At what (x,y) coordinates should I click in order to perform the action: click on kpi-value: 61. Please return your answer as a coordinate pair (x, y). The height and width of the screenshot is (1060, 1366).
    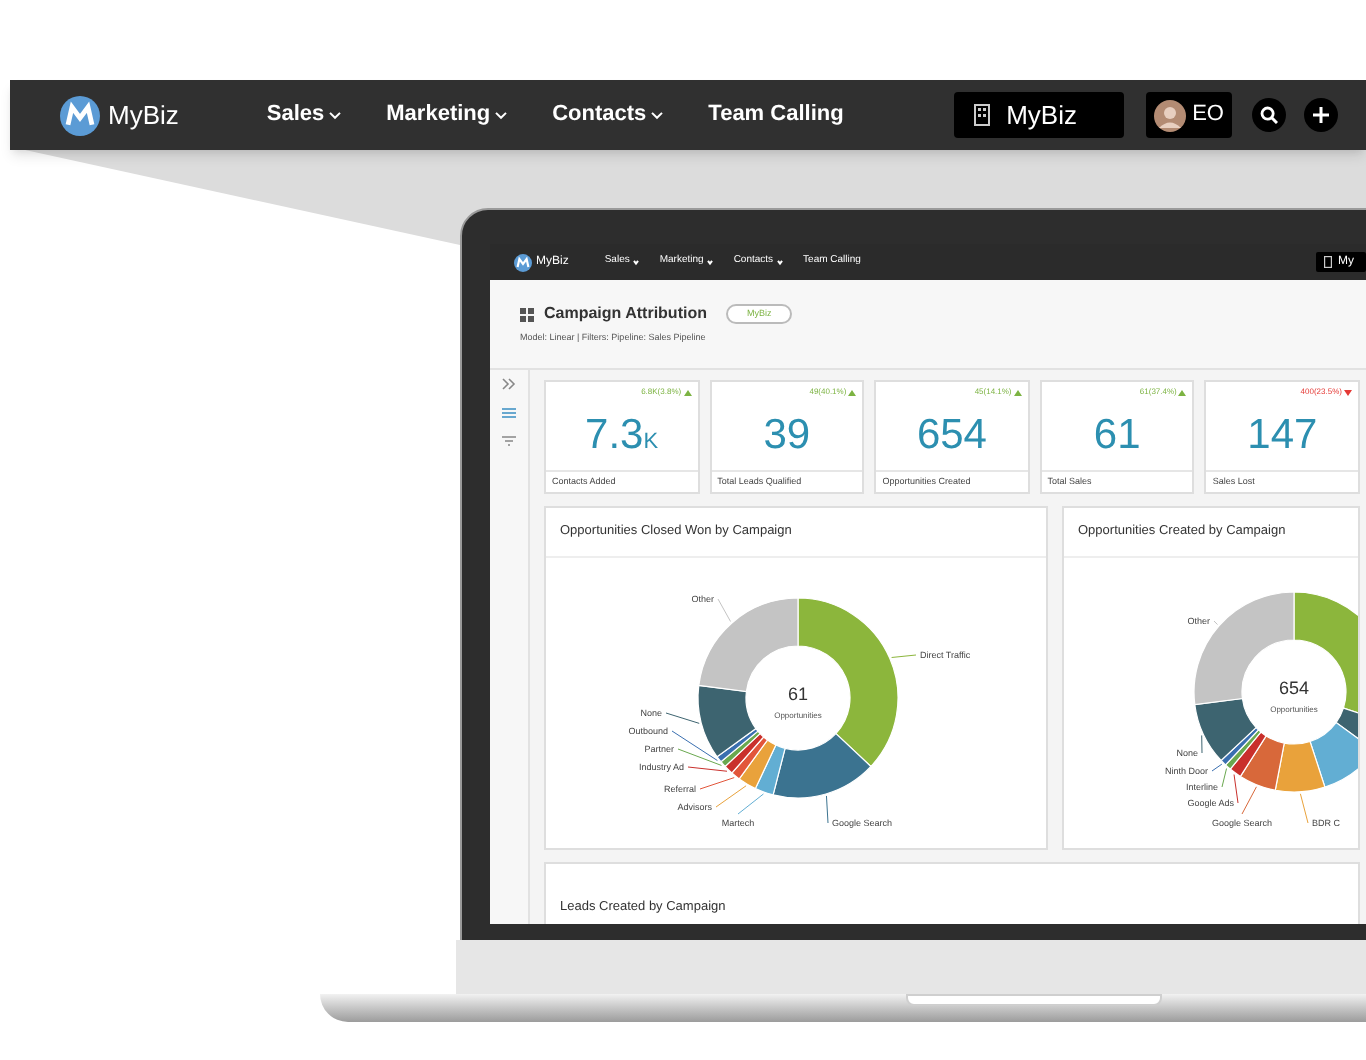
    Looking at the image, I should click on (1117, 434).